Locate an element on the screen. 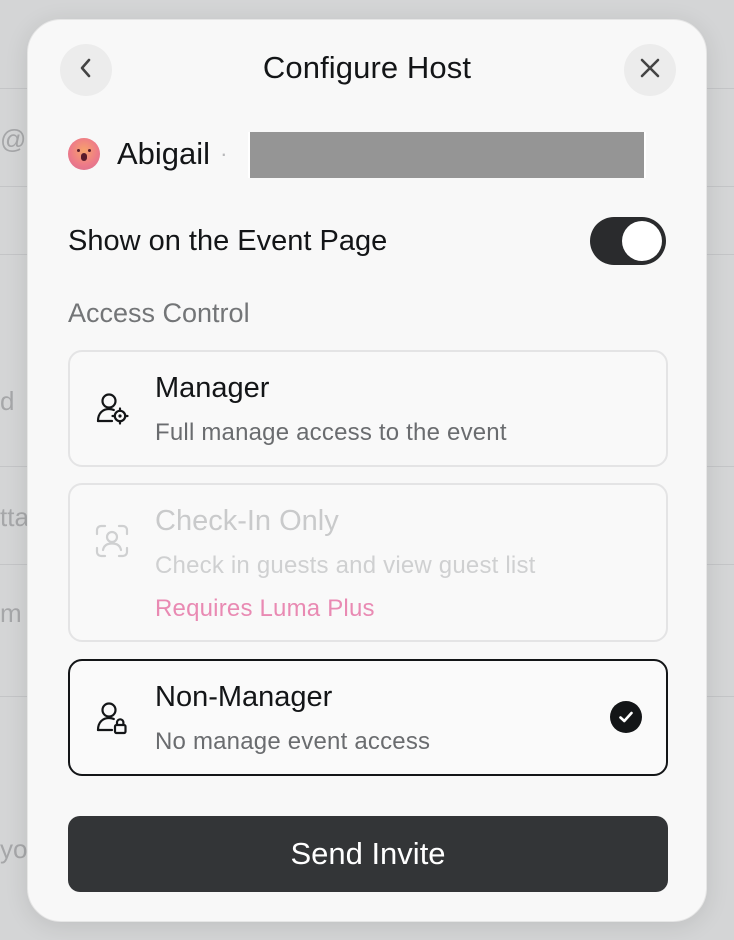 The width and height of the screenshot is (734, 940). selected-check-icon is located at coordinates (626, 717).